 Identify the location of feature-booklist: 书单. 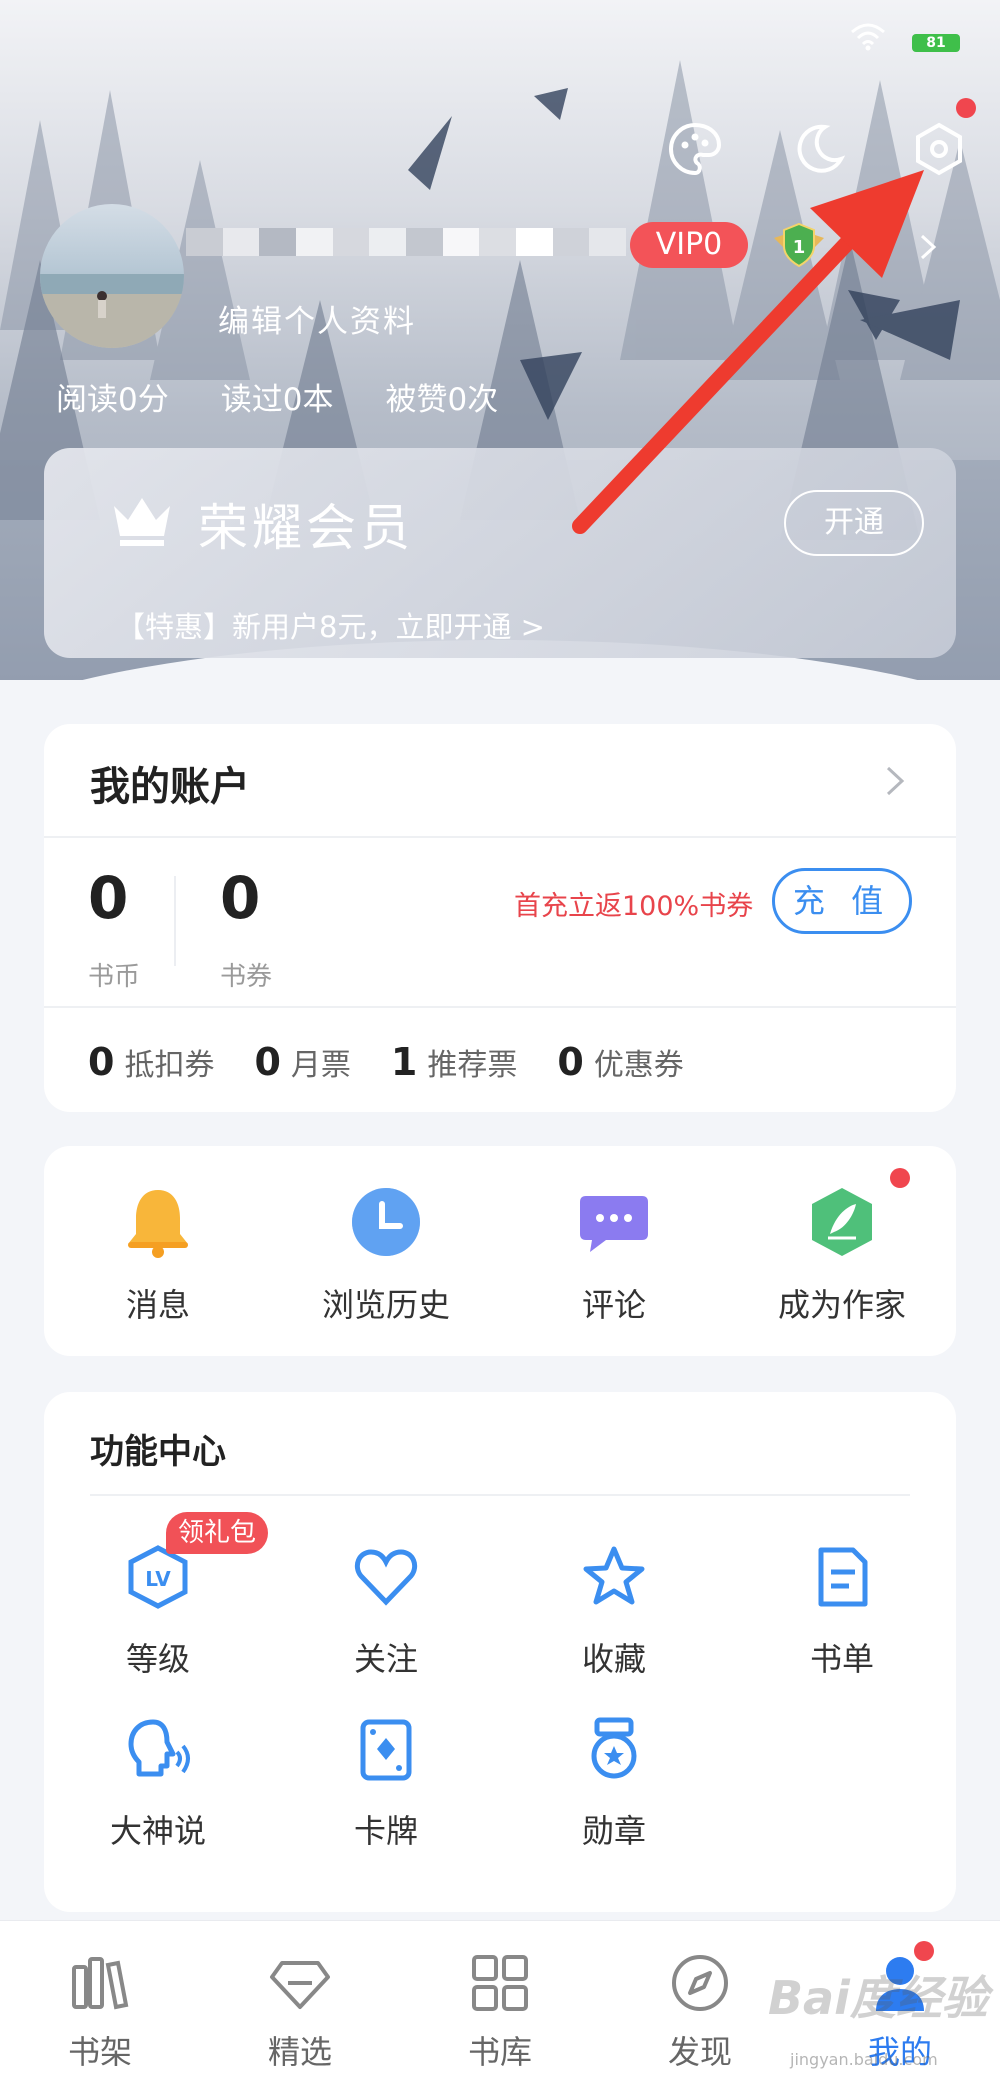
(842, 1629).